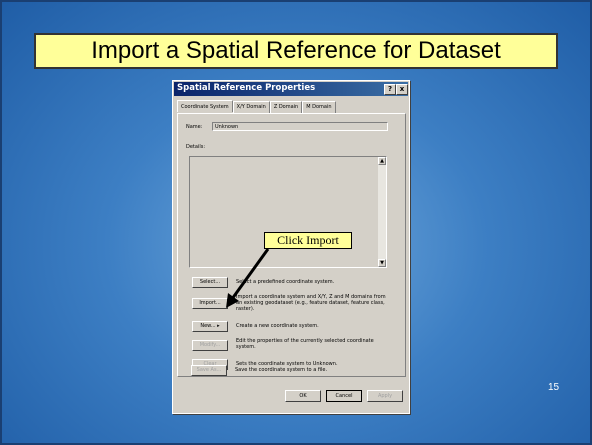 The image size is (592, 445). Describe the element at coordinates (248, 278) in the screenshot. I see `callout-arrow-icon` at that location.